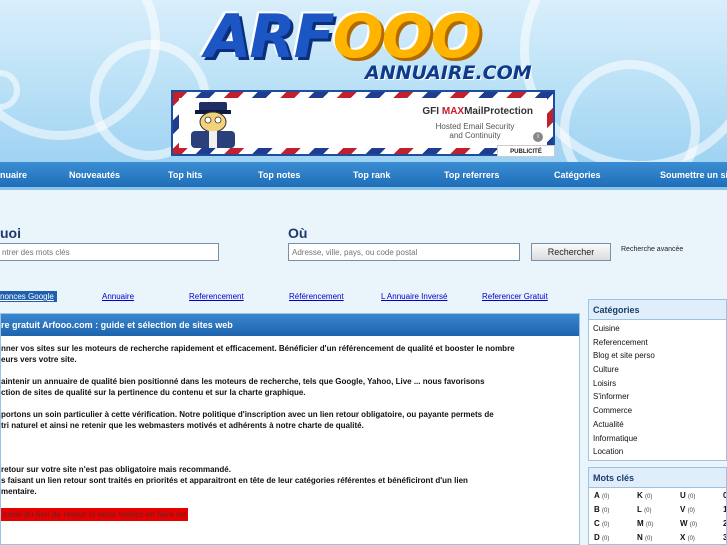 The height and width of the screenshot is (545, 727). Describe the element at coordinates (724, 537) in the screenshot. I see `keyword-letter-link: 3` at that location.